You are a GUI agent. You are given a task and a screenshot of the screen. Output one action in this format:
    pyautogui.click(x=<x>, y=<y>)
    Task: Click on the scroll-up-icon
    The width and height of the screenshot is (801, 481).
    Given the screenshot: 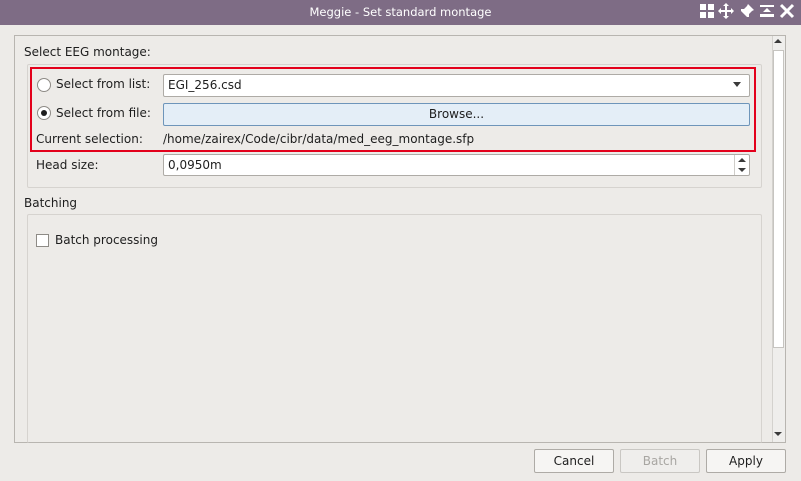 What is the action you would take?
    pyautogui.click(x=778, y=41)
    